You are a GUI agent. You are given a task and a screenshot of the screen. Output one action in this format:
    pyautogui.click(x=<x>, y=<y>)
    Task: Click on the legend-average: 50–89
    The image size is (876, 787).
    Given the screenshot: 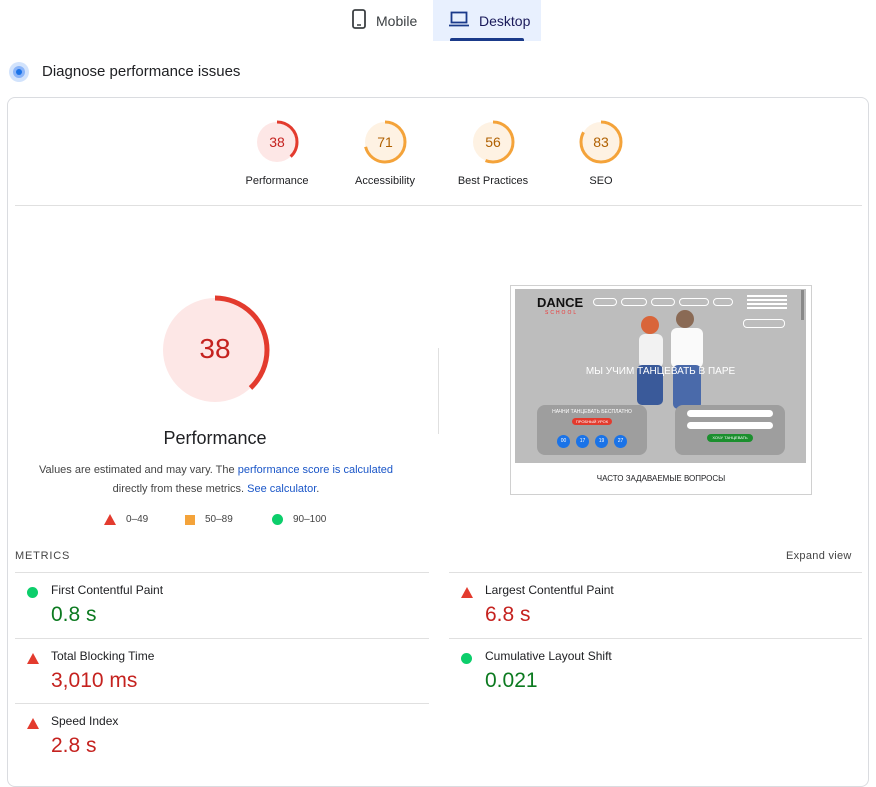 What is the action you would take?
    pyautogui.click(x=209, y=519)
    